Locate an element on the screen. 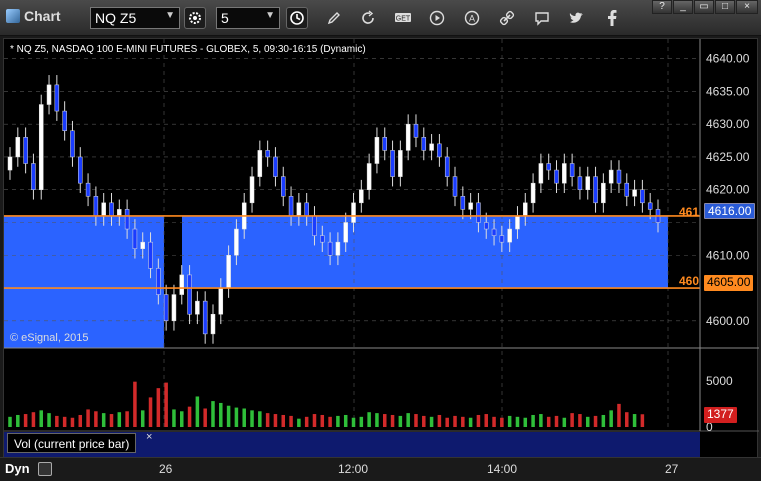 The image size is (761, 481). refresh-icon is located at coordinates (368, 17).